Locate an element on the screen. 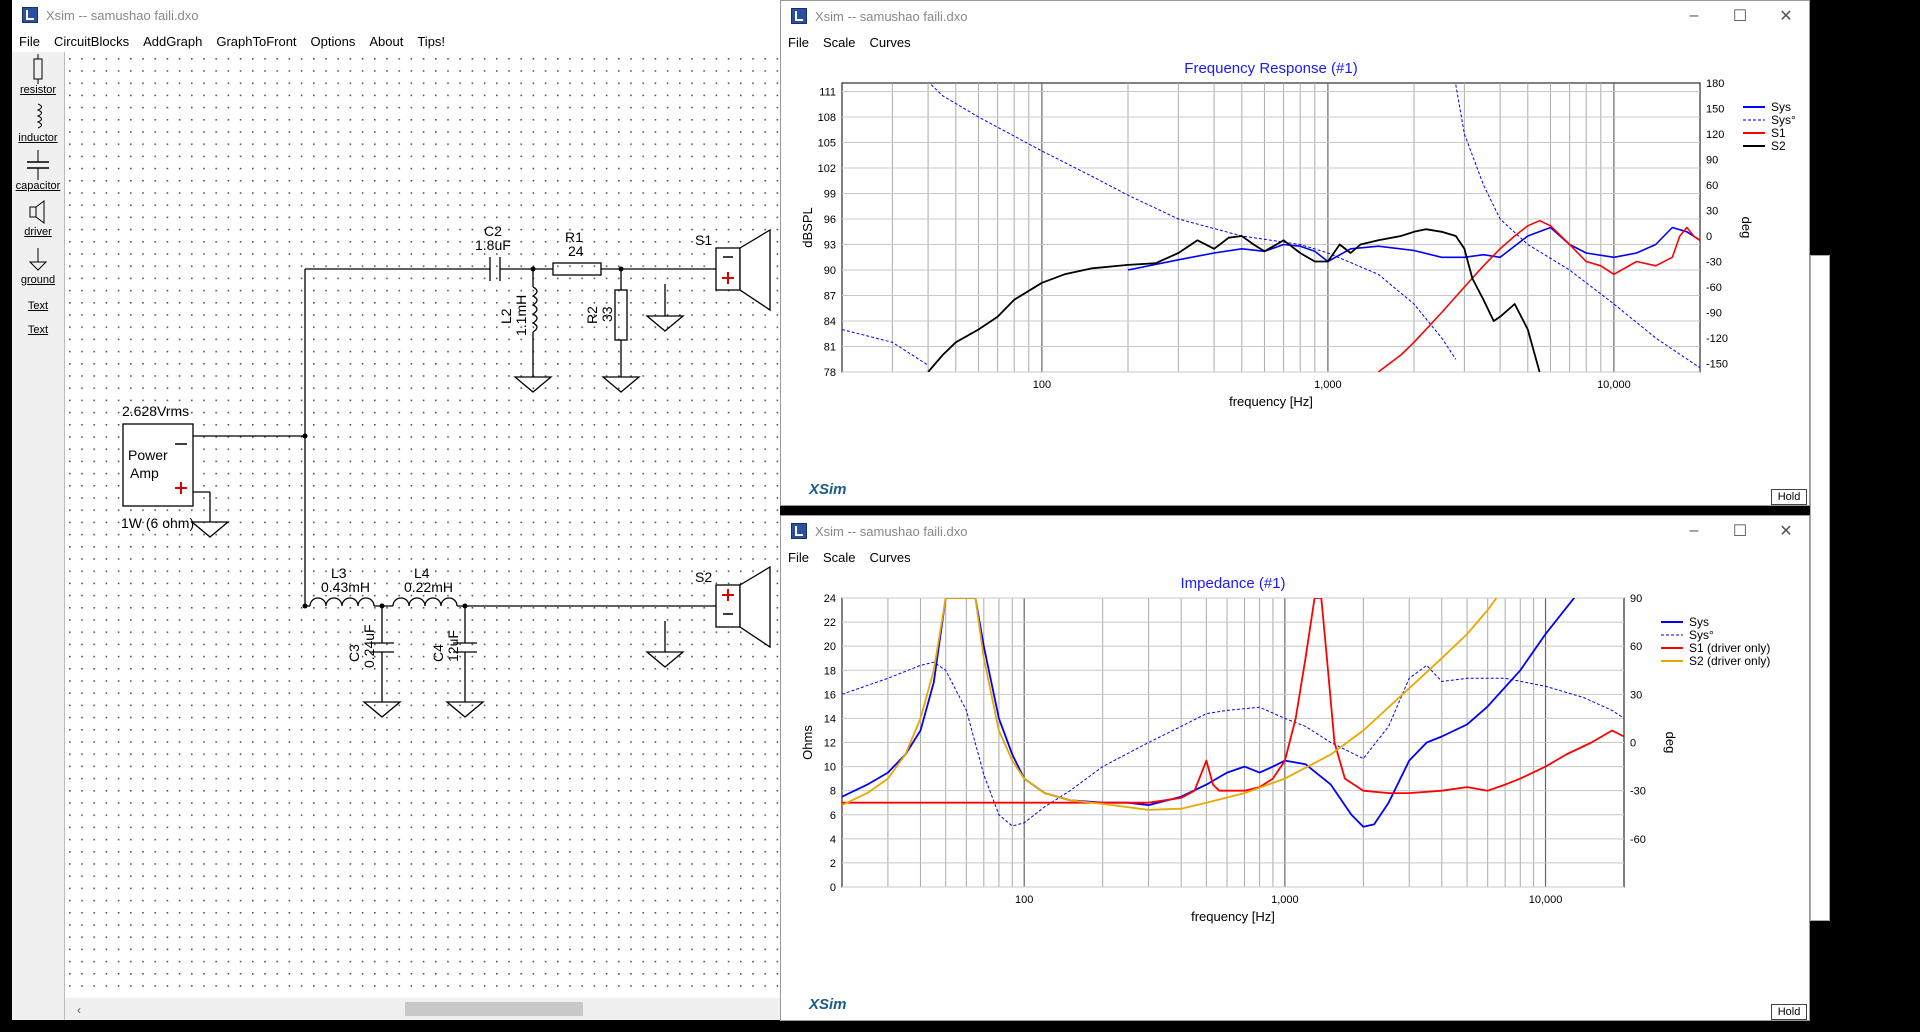  y-tick-label: 108 is located at coordinates (827, 118).